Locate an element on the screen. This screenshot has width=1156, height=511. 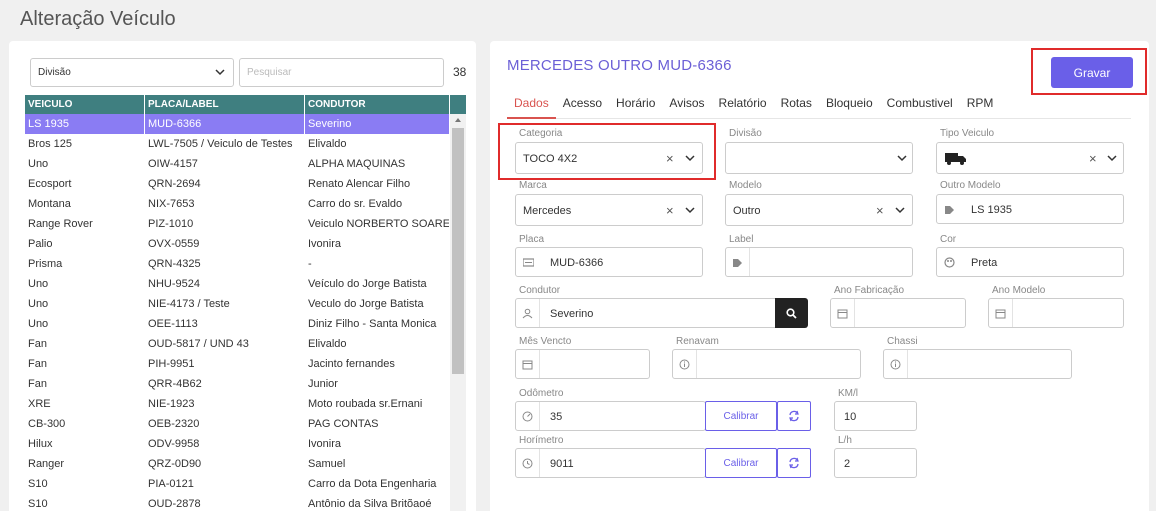
modelo-select: Outro × is located at coordinates (819, 210).